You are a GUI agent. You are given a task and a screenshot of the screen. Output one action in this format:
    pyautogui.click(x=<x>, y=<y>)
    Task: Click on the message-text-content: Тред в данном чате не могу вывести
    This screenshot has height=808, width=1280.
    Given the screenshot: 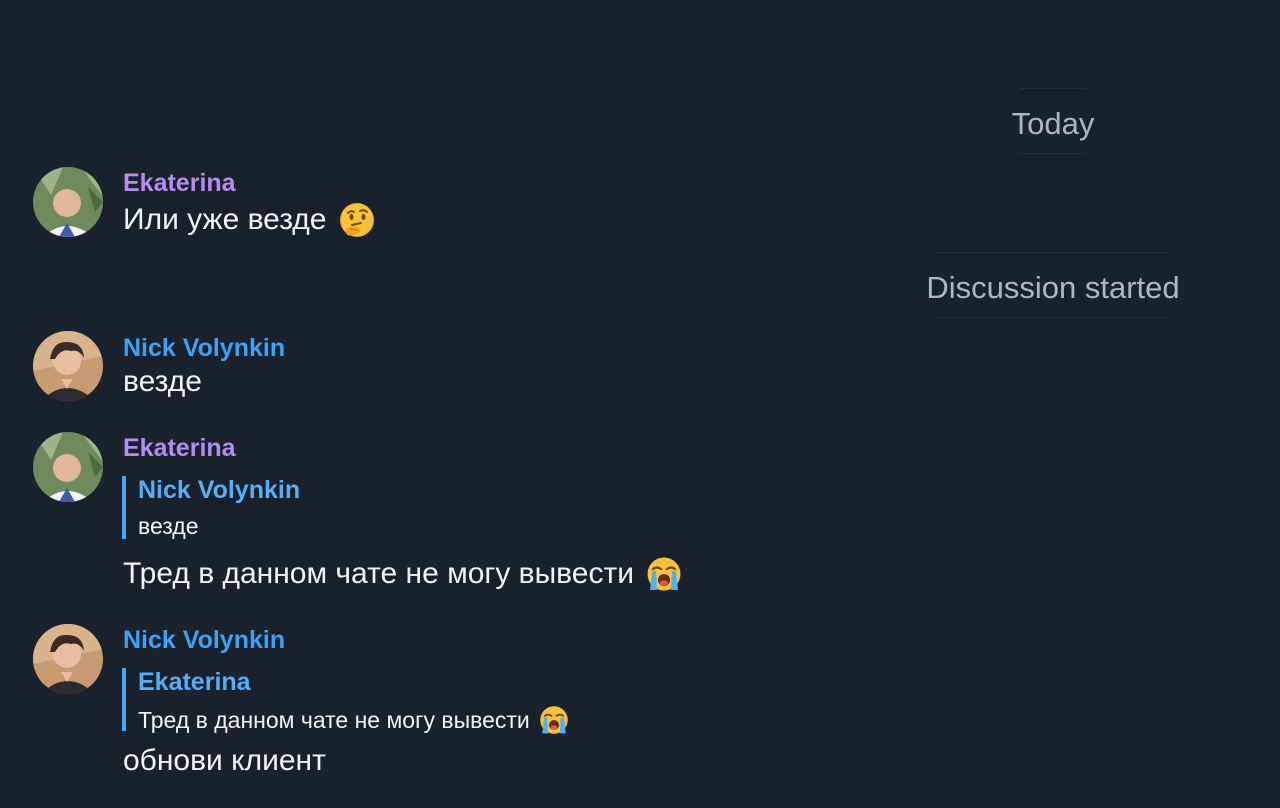 What is the action you would take?
    pyautogui.click(x=378, y=573)
    